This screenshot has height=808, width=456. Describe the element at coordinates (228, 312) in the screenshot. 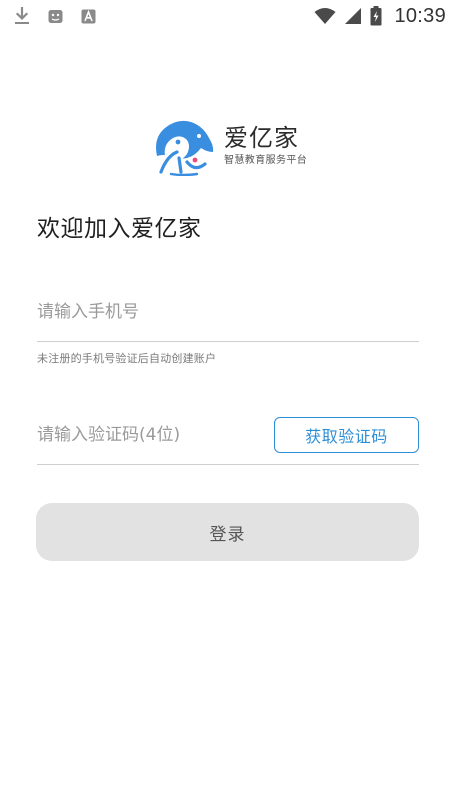

I see `phone-number-input` at that location.